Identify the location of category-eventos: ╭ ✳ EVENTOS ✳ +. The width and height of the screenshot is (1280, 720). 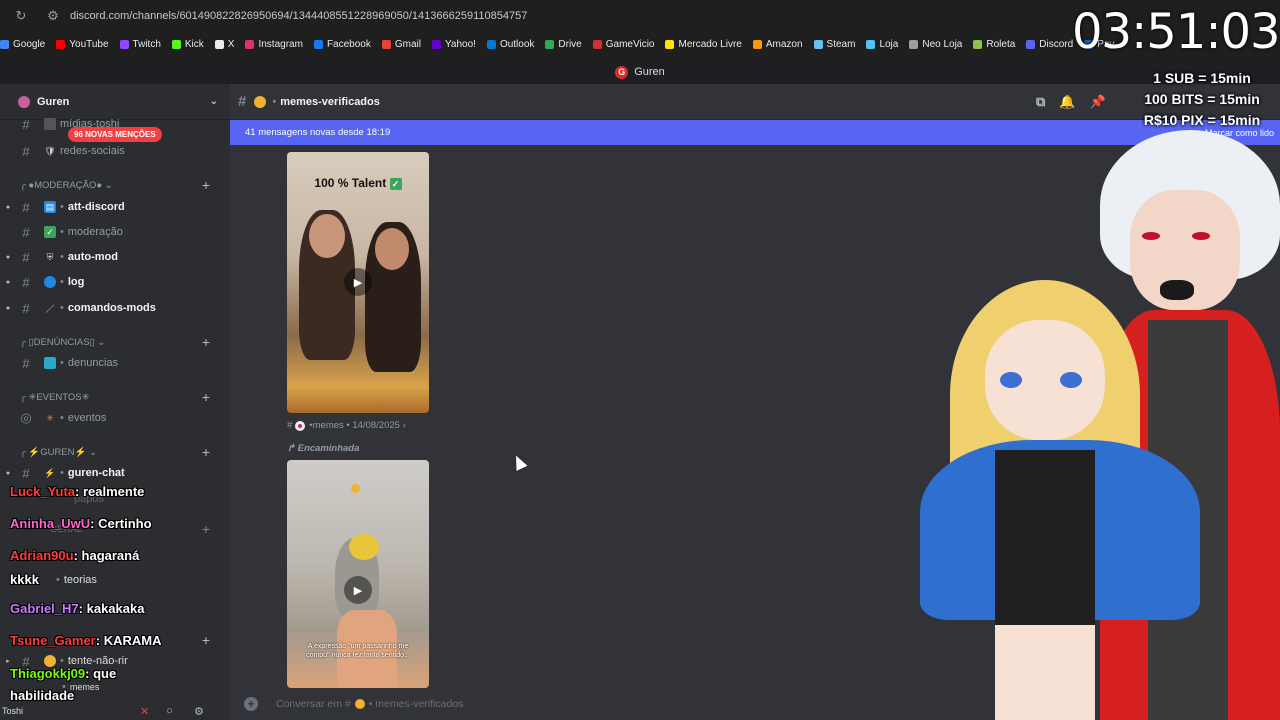
(120, 397).